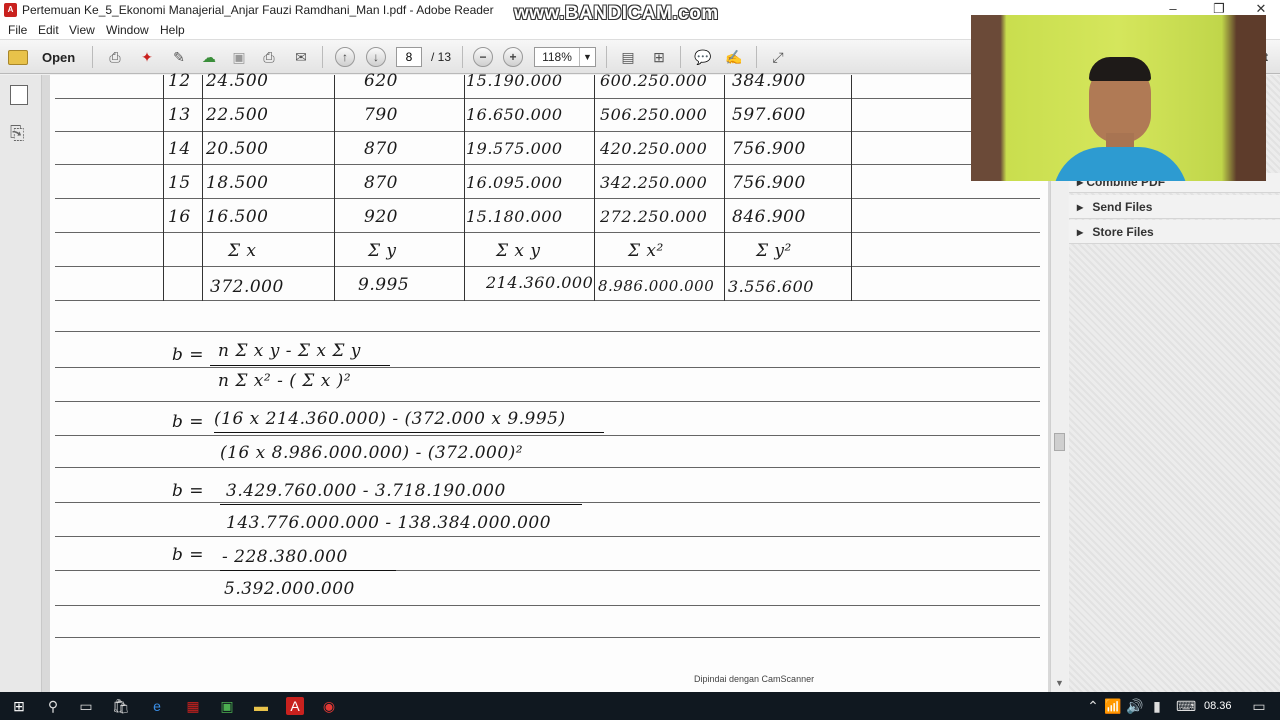 This screenshot has height=720, width=1280. I want to click on table-cell-y2: 597.600, so click(769, 115).